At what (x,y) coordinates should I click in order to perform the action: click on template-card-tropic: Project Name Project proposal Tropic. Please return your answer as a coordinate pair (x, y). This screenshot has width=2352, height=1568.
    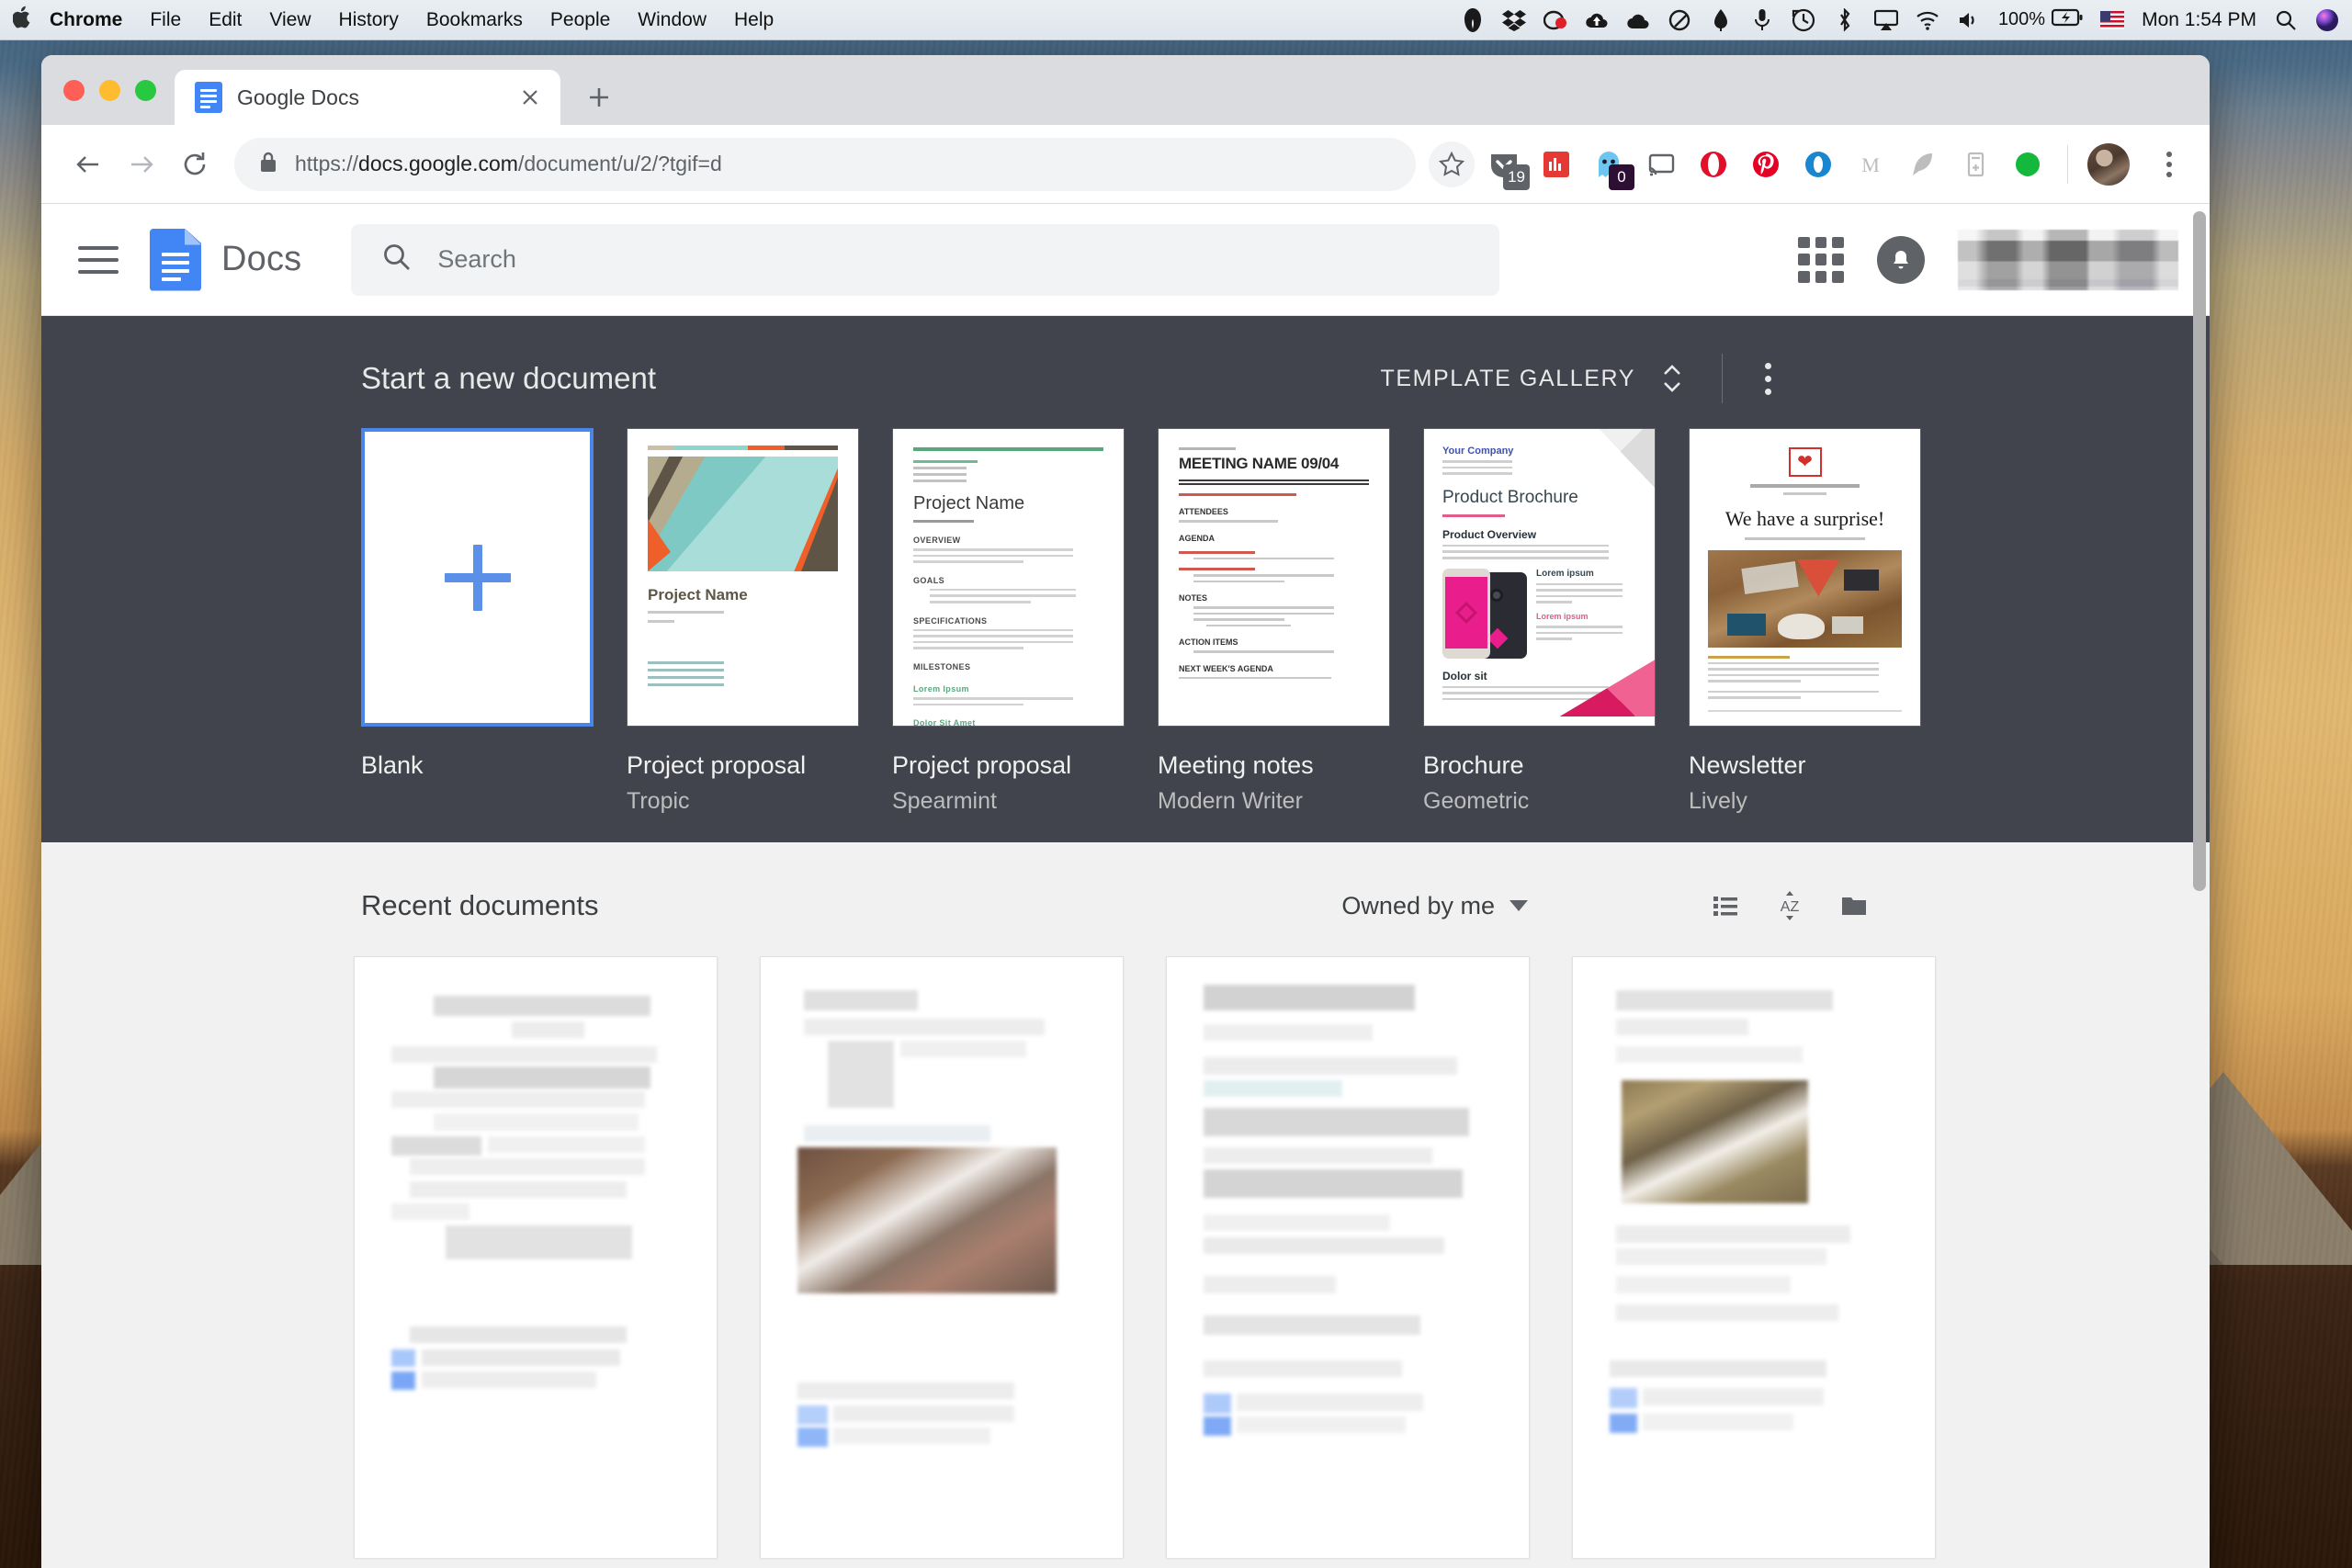
    Looking at the image, I should click on (743, 622).